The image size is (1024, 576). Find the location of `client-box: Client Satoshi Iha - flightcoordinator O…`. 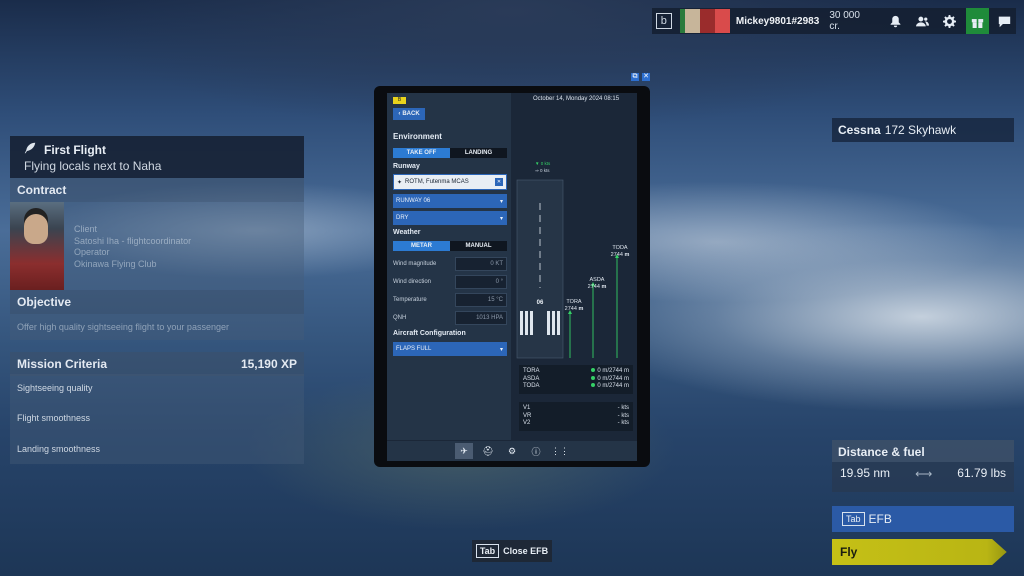

client-box: Client Satoshi Iha - flightcoordinator O… is located at coordinates (157, 246).